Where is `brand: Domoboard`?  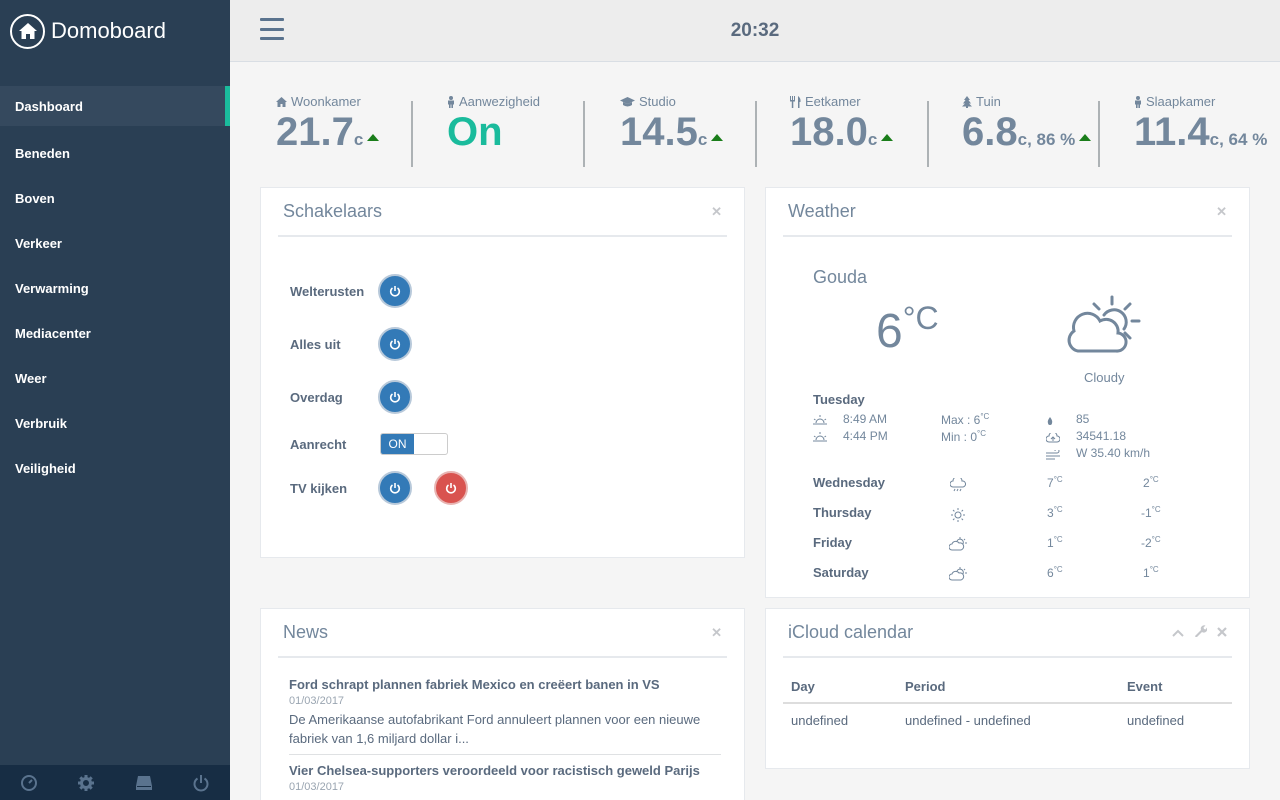
brand: Domoboard is located at coordinates (115, 31).